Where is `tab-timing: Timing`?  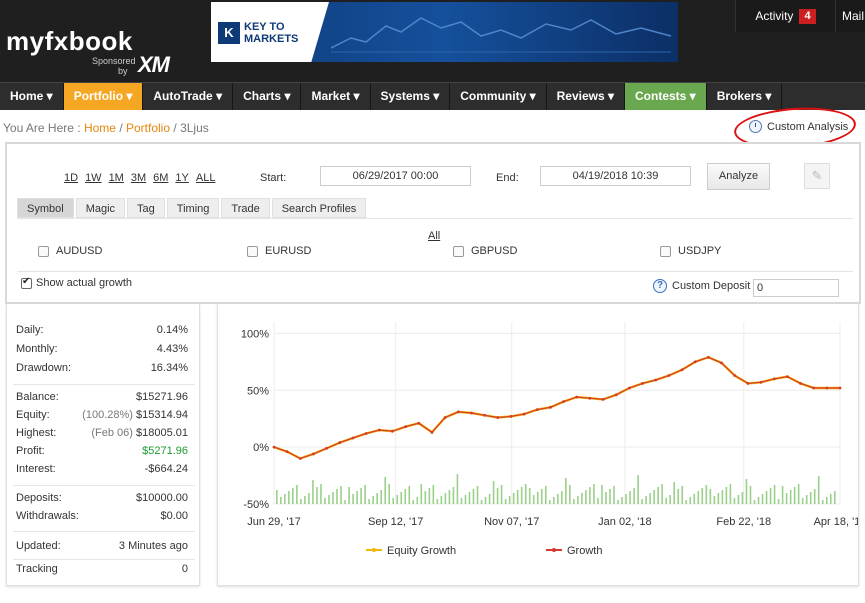
tab-timing: Timing is located at coordinates (193, 208).